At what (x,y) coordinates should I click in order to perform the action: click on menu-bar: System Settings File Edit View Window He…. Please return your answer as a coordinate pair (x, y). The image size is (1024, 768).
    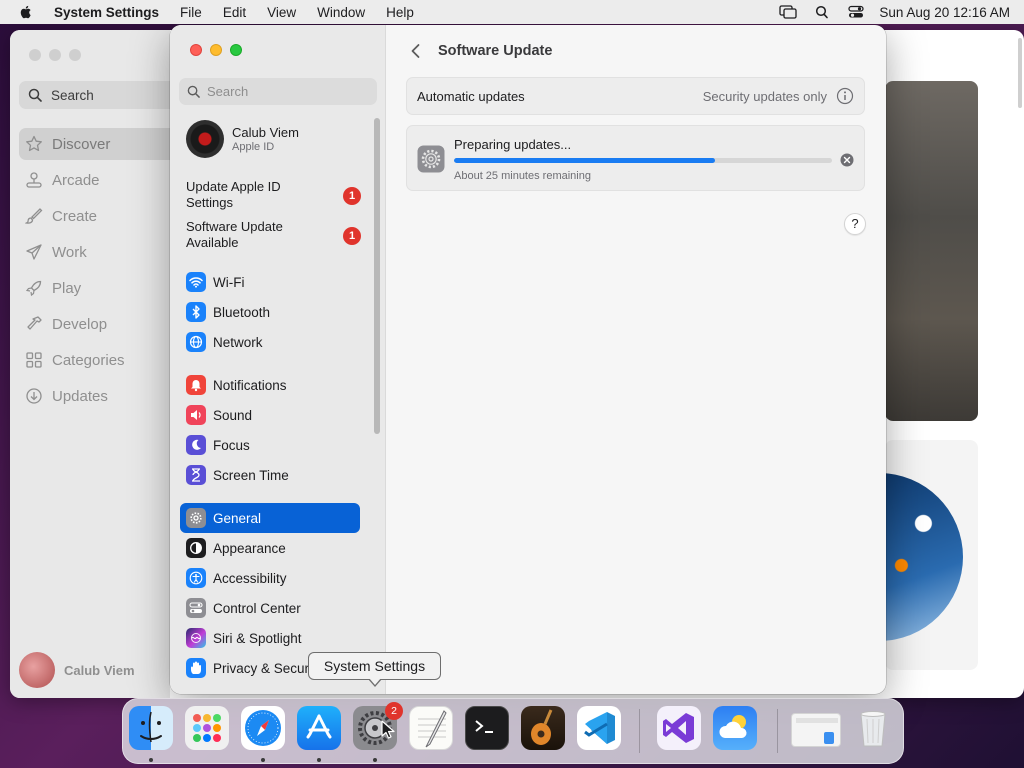
    Looking at the image, I should click on (512, 12).